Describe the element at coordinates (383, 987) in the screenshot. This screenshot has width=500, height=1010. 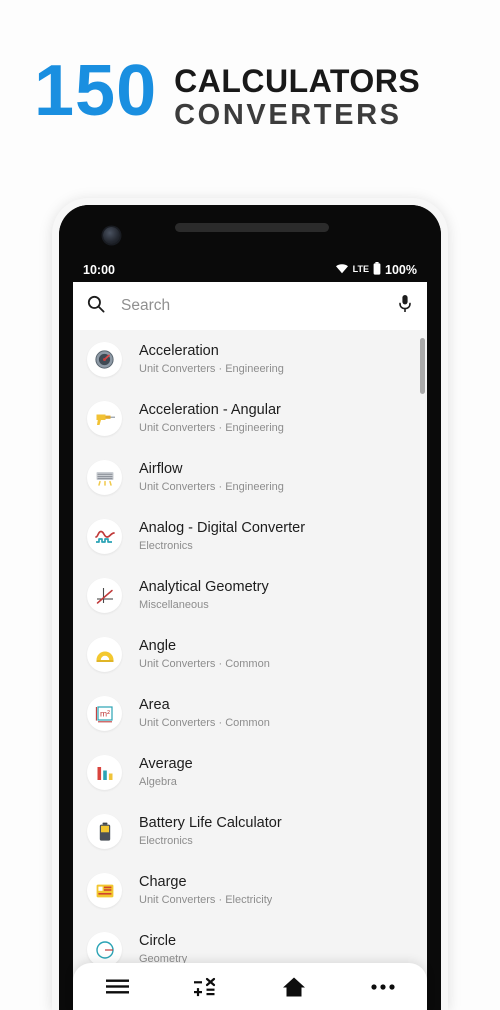
I see `more-icon` at that location.